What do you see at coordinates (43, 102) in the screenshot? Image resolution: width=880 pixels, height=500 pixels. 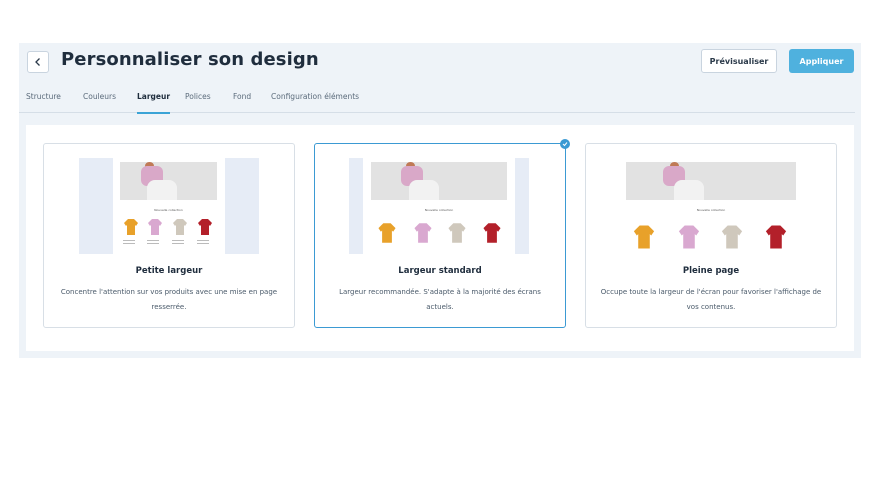 I see `tab-structure: Structure` at bounding box center [43, 102].